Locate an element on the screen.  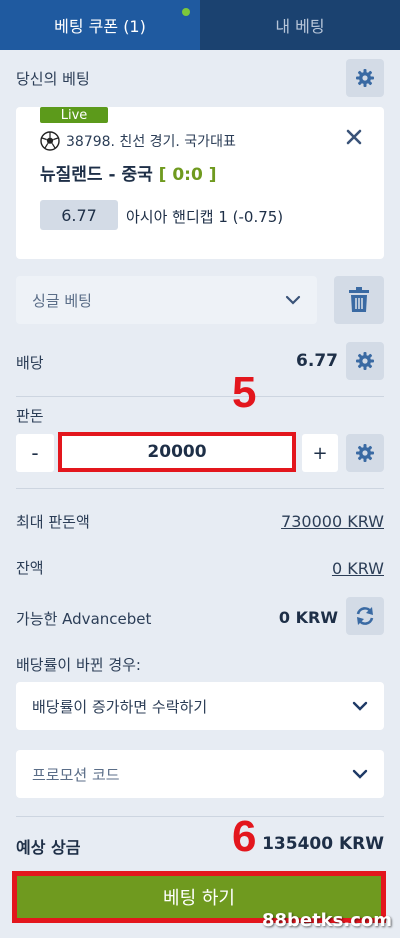
trash-icon is located at coordinates (359, 299).